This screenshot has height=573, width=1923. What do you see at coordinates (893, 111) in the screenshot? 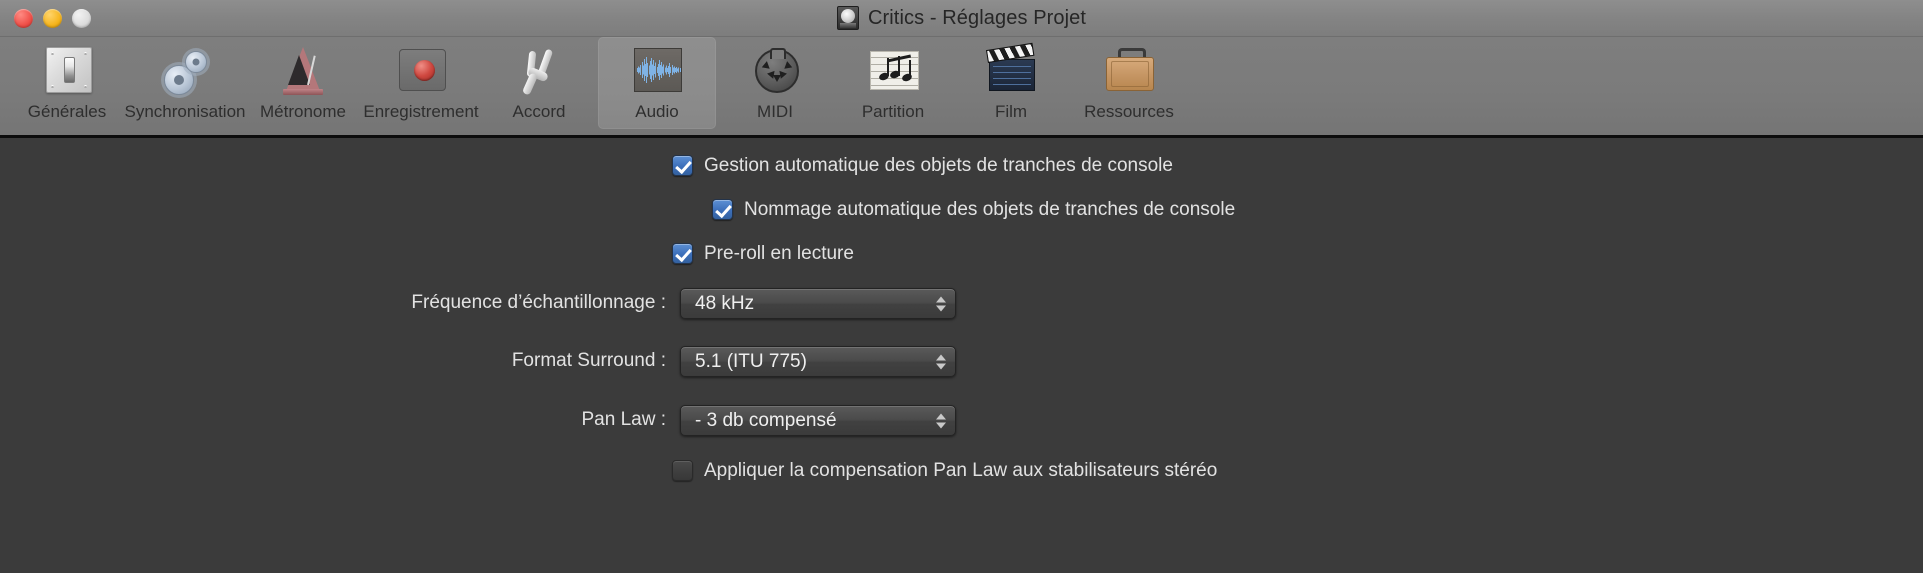
I see `toolbar-label-partition: Partition` at bounding box center [893, 111].